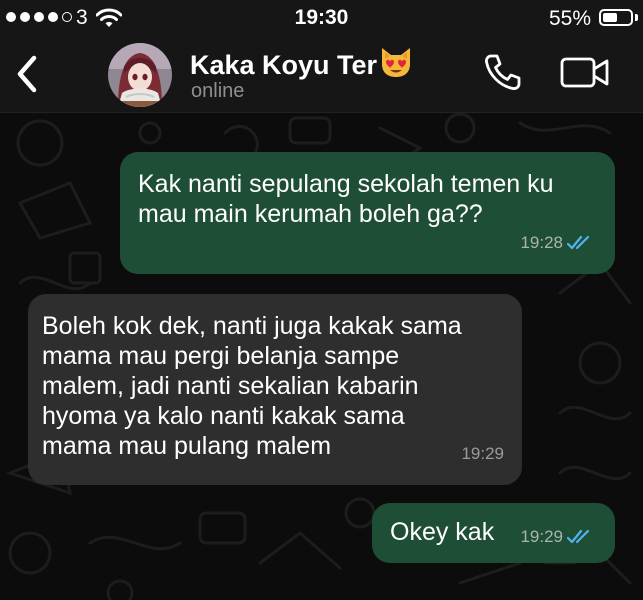 The image size is (643, 600). What do you see at coordinates (140, 75) in the screenshot?
I see `contact-avatar` at bounding box center [140, 75].